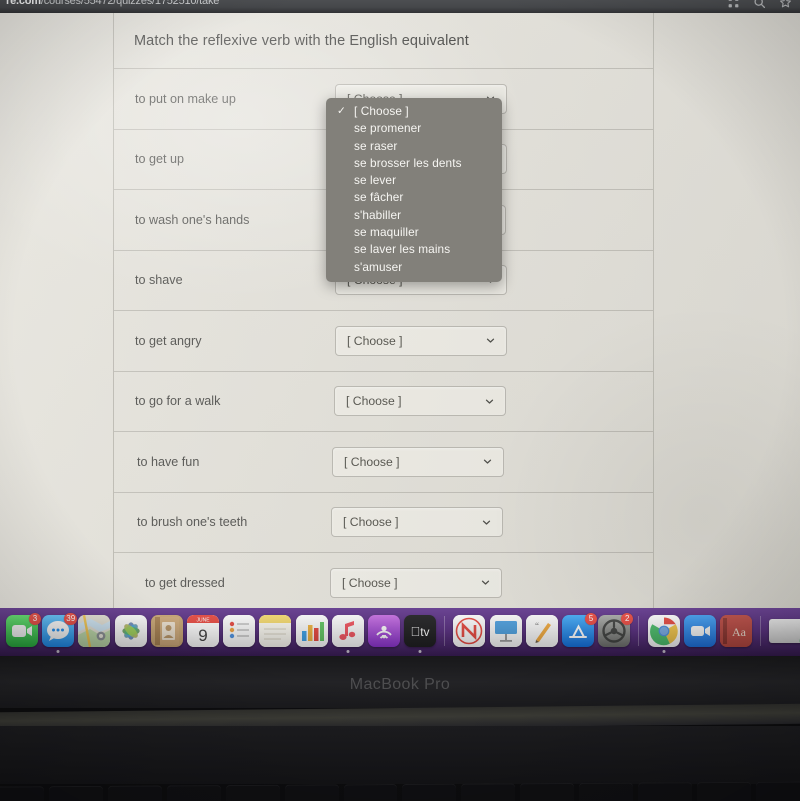 The height and width of the screenshot is (801, 800). What do you see at coordinates (185, 98) in the screenshot?
I see `match-term: to put on make up` at bounding box center [185, 98].